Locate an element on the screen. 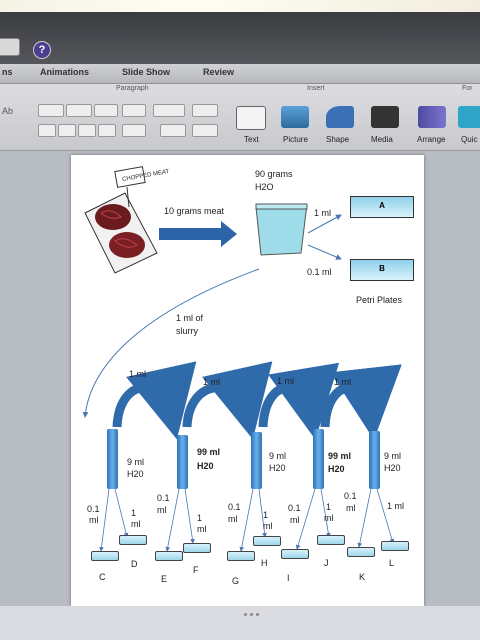 This screenshot has width=480, height=640. workspace-bottom is located at coordinates (240, 623).